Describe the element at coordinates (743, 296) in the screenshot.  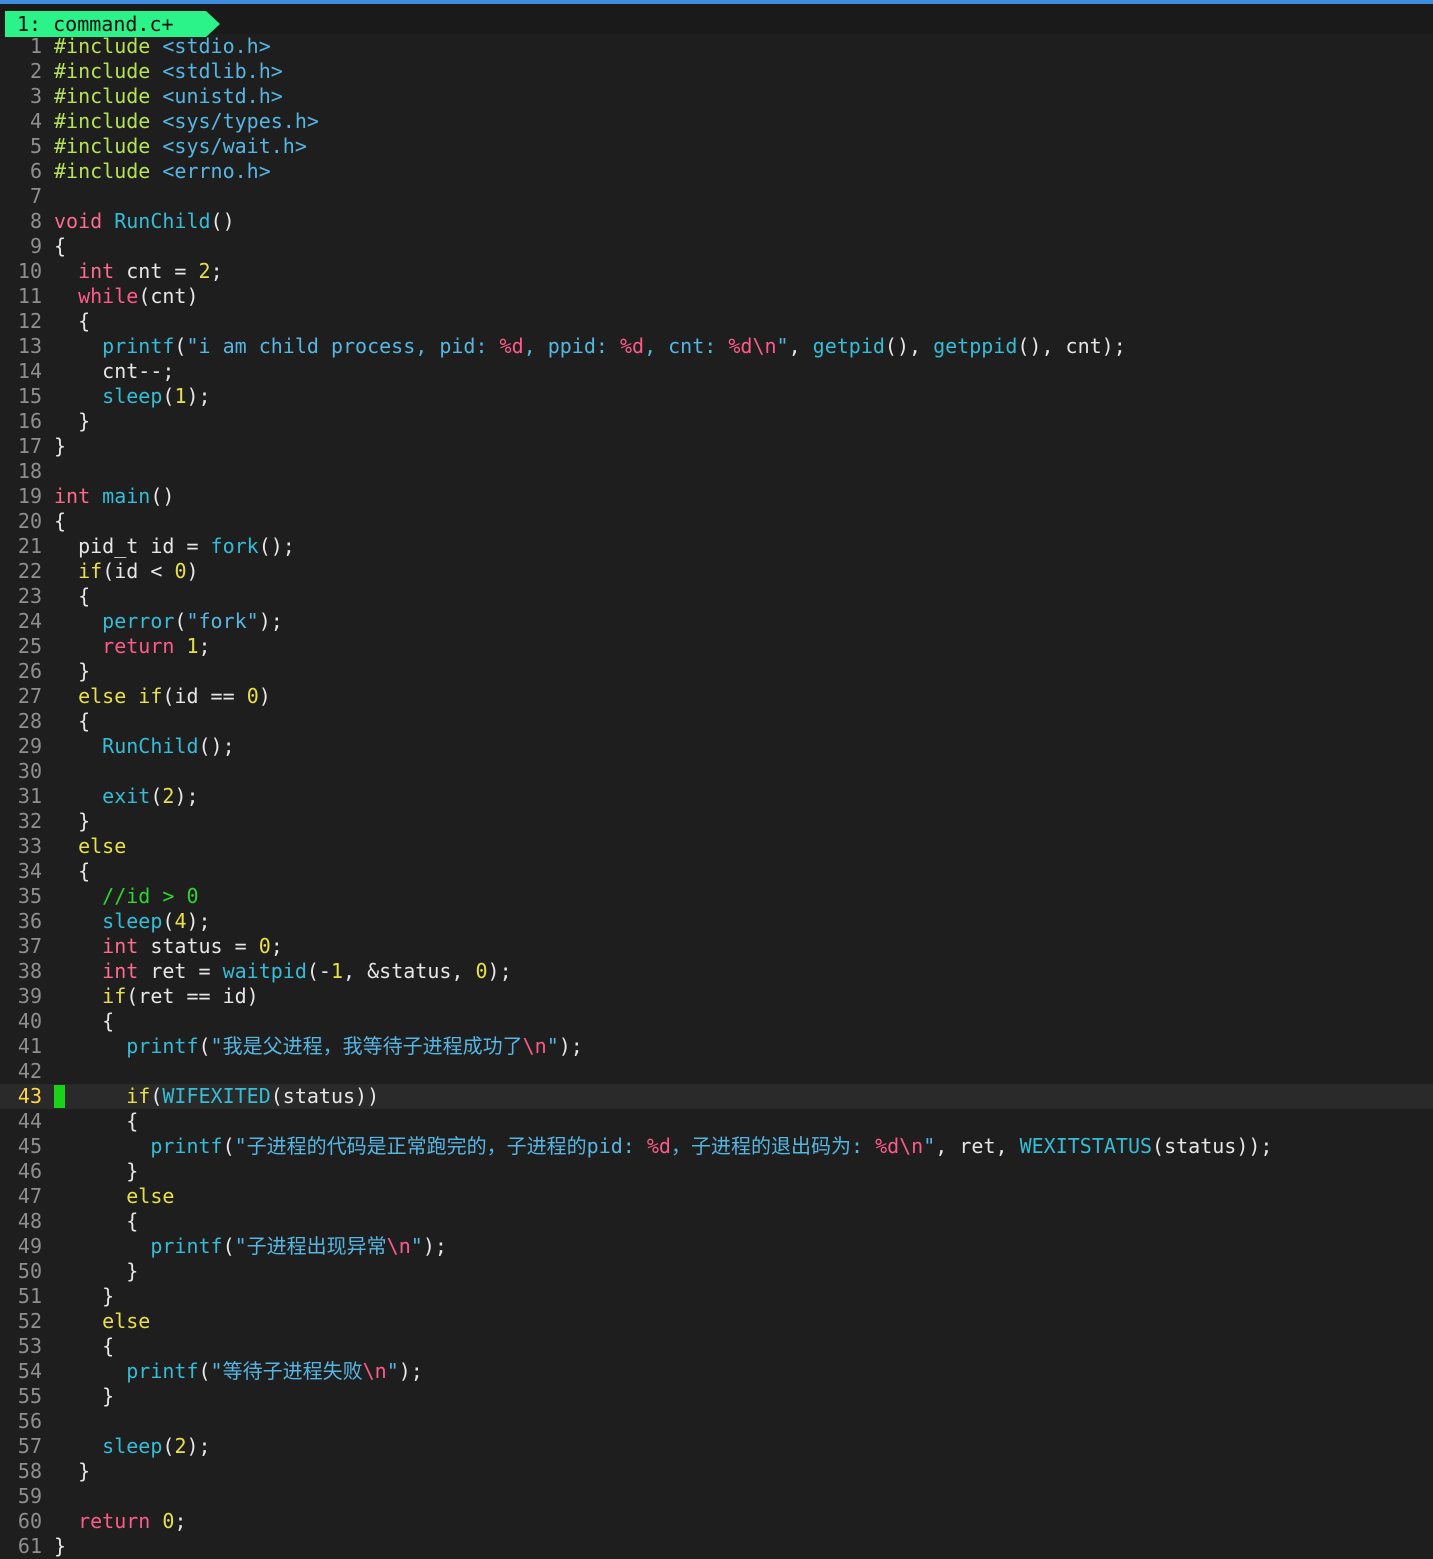
I see `code-text: while(cnt)` at that location.